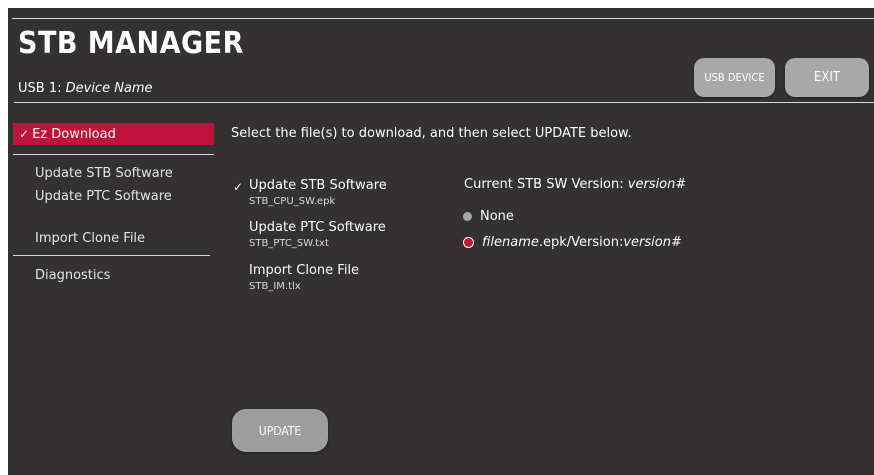  Describe the element at coordinates (467, 216) in the screenshot. I see `radio-off-icon` at that location.